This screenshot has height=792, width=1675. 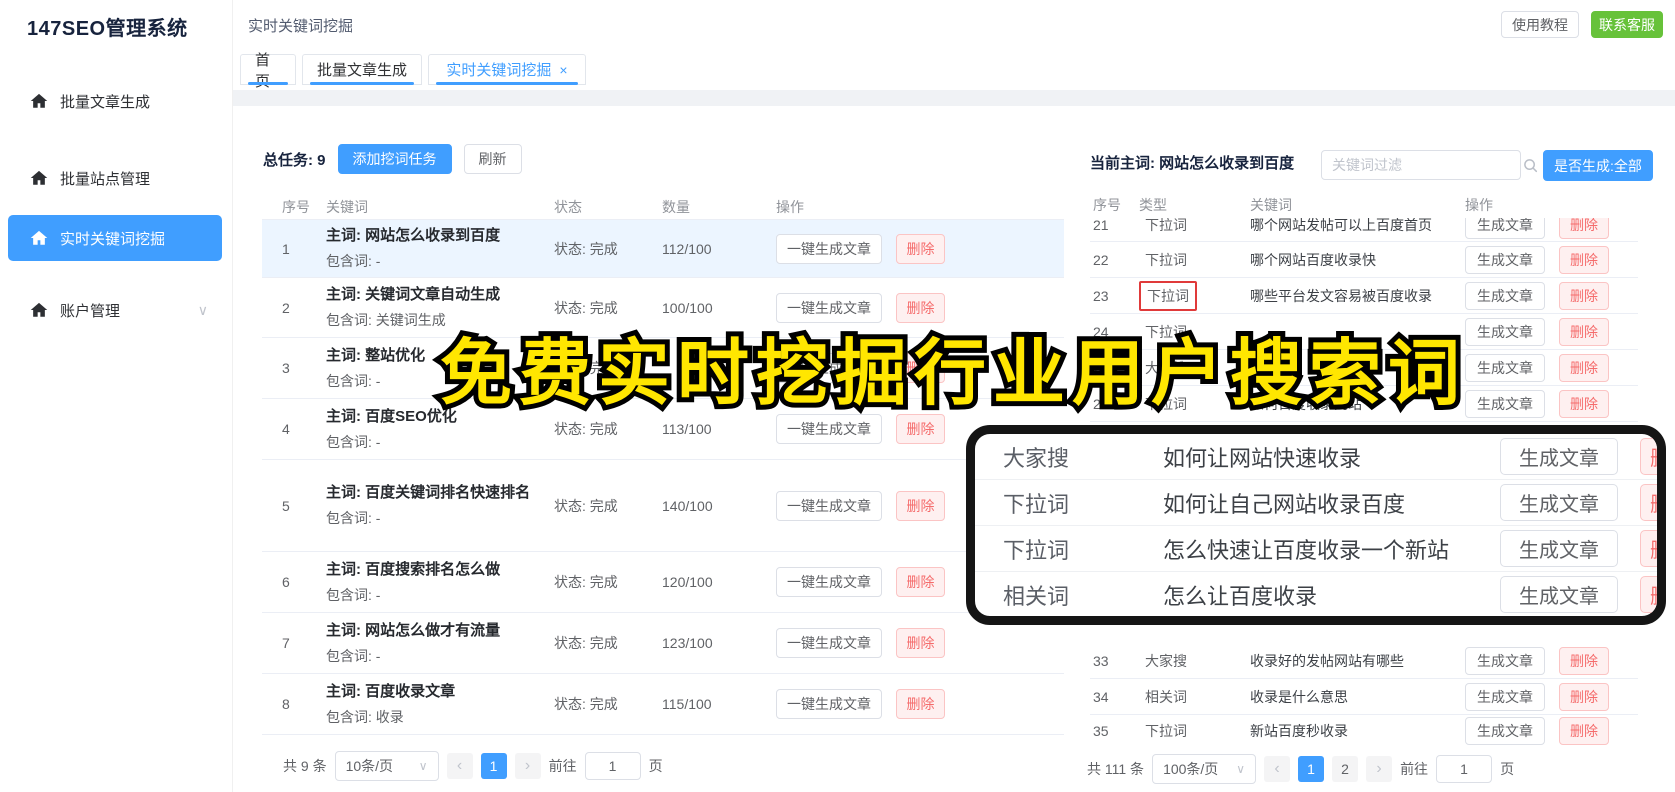 What do you see at coordinates (1327, 660) in the screenshot?
I see `keyword-text: 收录好的发帖网站有哪些` at bounding box center [1327, 660].